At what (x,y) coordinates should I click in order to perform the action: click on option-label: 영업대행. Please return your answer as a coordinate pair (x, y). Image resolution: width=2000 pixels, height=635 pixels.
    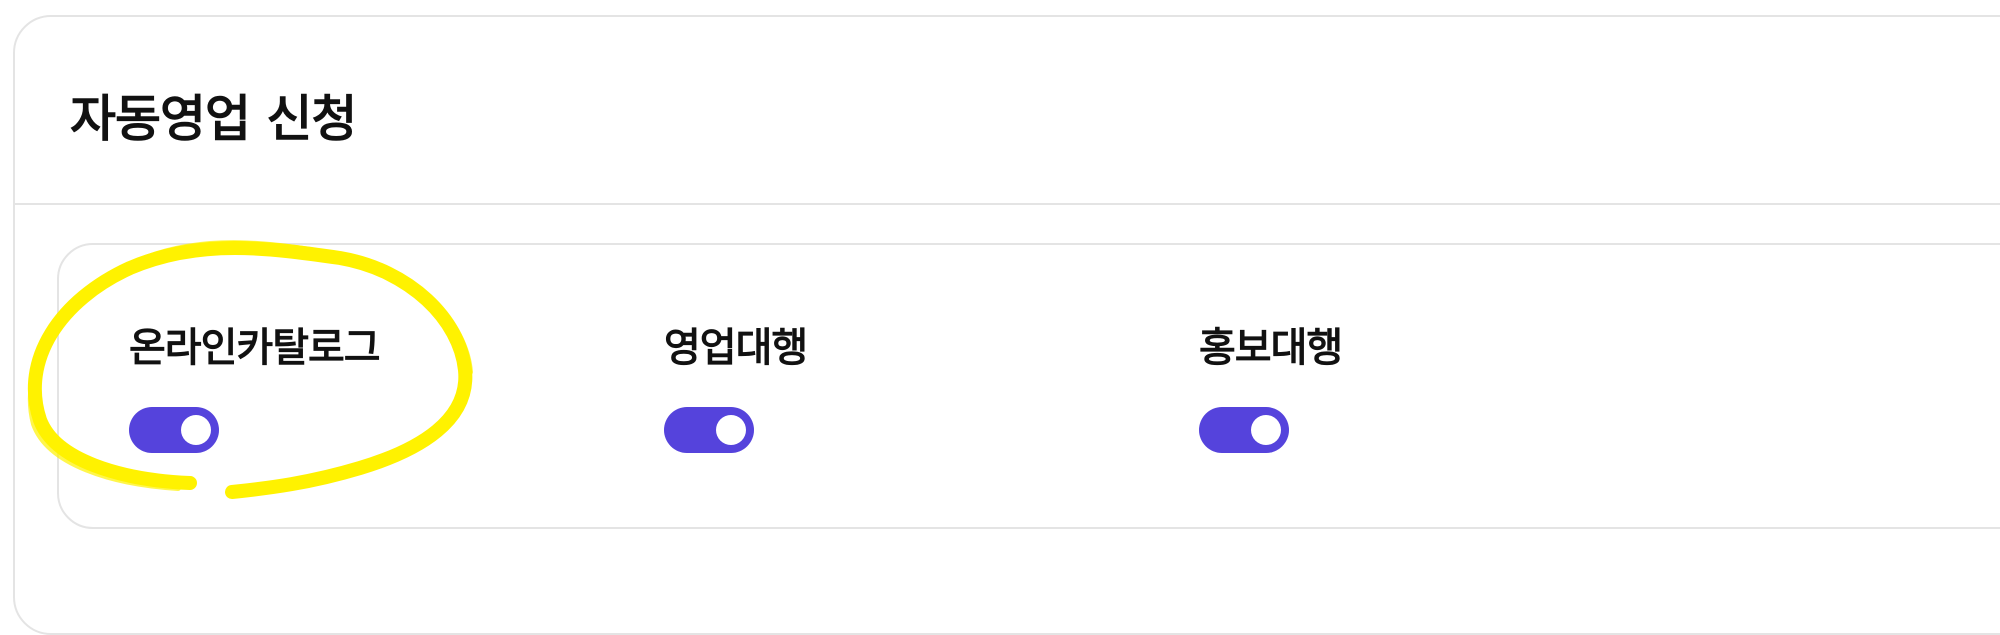
    Looking at the image, I should click on (736, 348).